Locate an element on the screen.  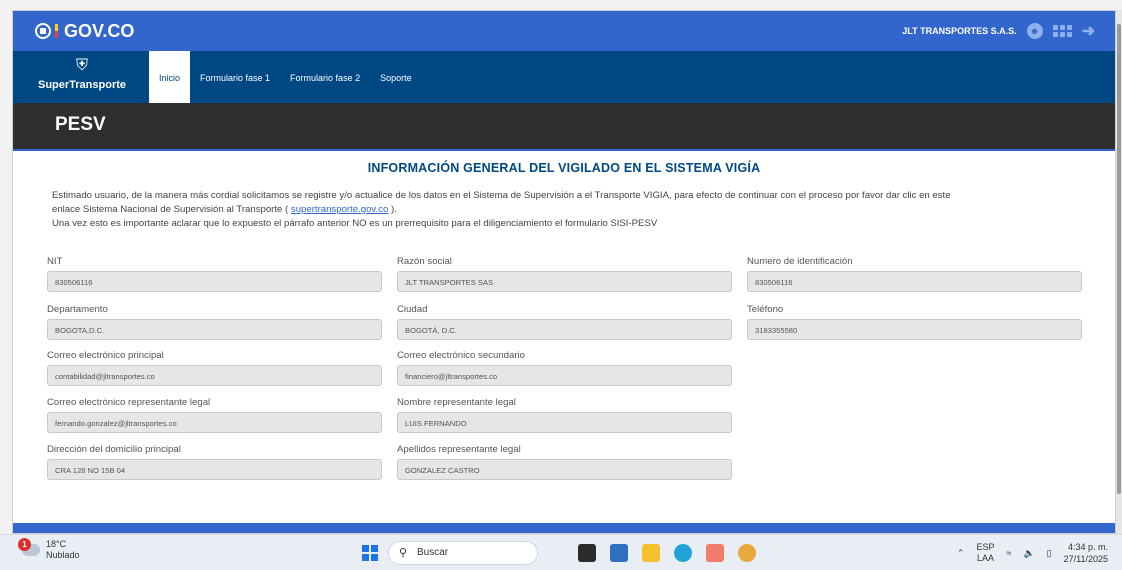
battery-icon: ▯ is located at coordinates (1049, 553).